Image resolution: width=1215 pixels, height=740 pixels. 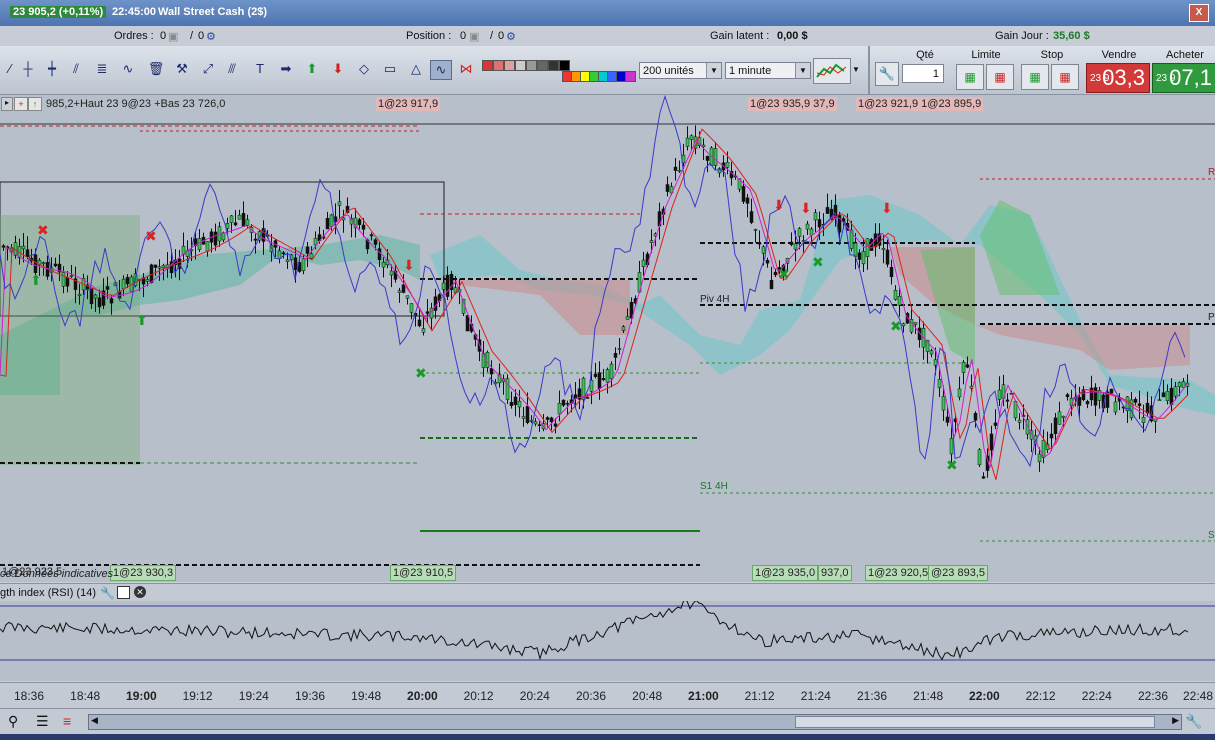 I want to click on color-palette, so click(x=560, y=71).